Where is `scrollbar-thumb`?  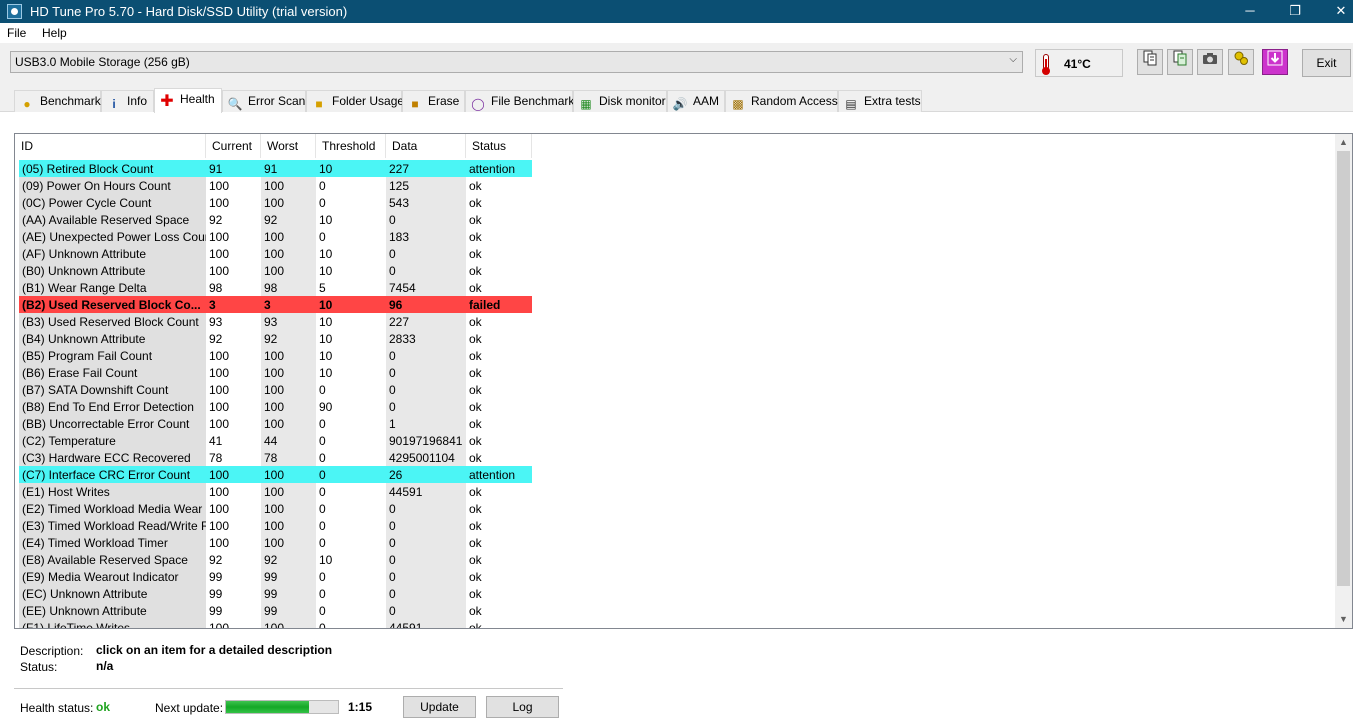 scrollbar-thumb is located at coordinates (1343, 368).